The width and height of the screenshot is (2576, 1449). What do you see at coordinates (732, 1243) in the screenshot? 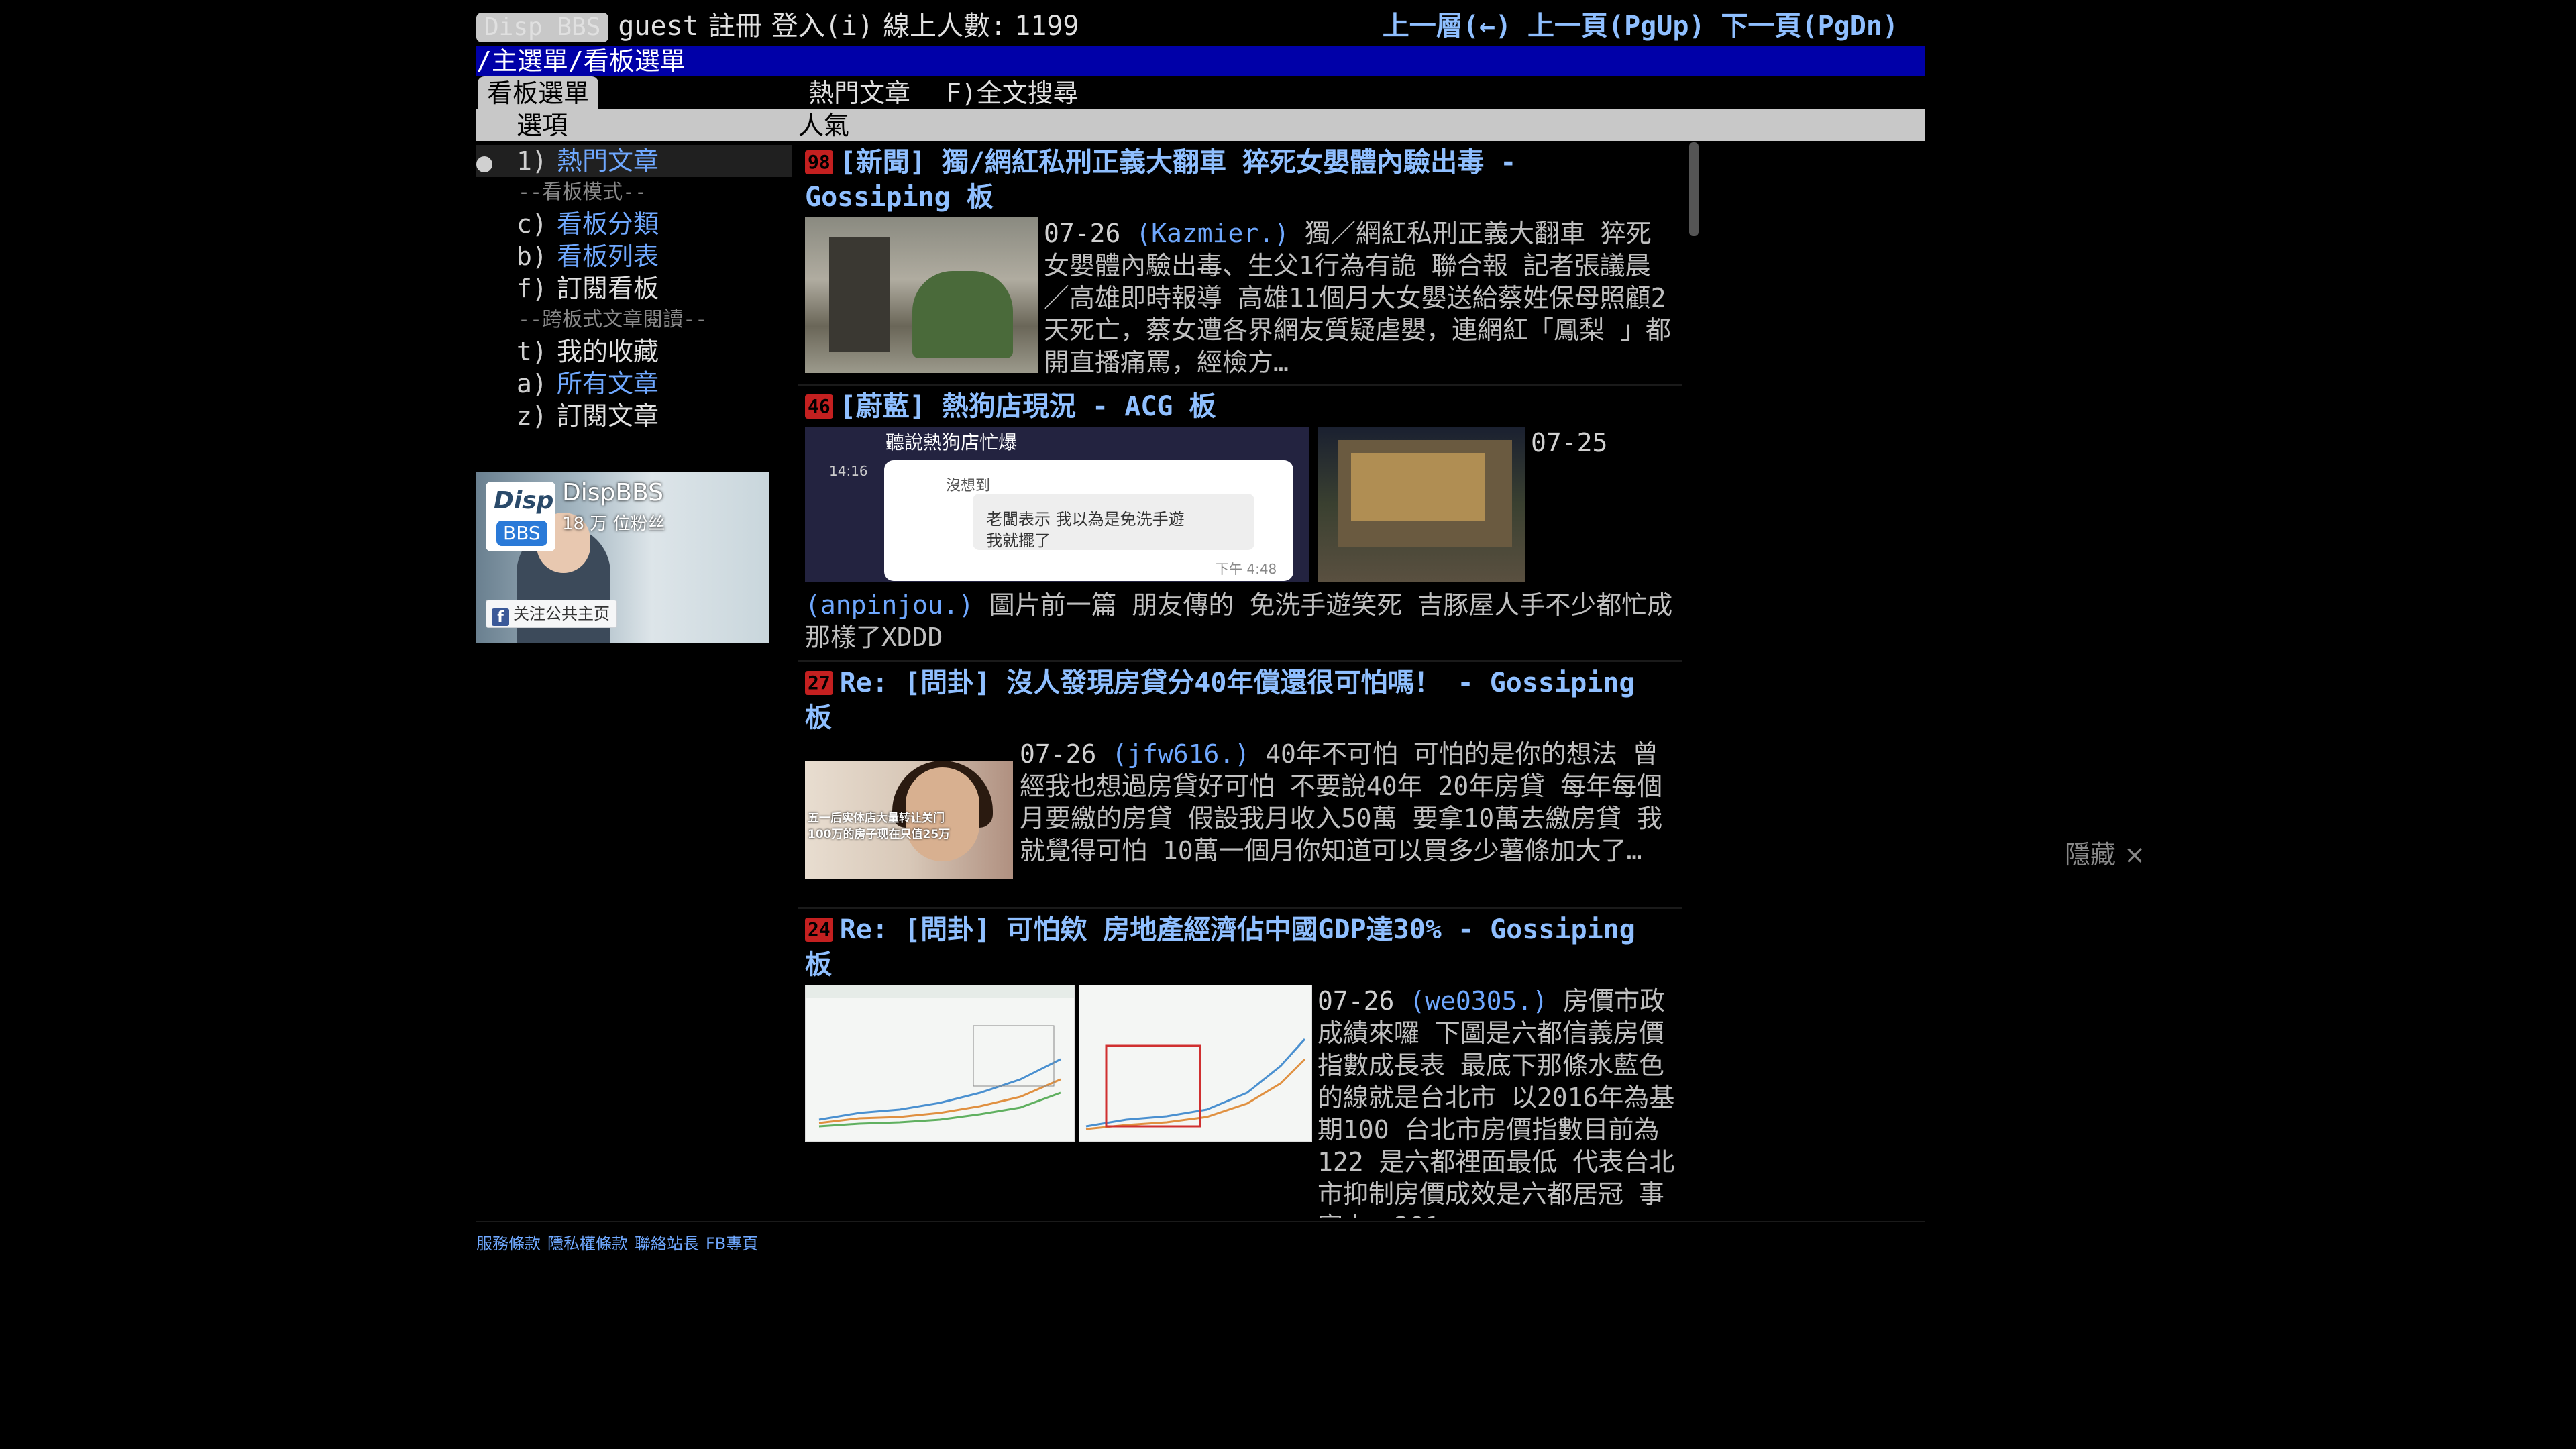
I see `fb-page-link: FB專頁` at bounding box center [732, 1243].